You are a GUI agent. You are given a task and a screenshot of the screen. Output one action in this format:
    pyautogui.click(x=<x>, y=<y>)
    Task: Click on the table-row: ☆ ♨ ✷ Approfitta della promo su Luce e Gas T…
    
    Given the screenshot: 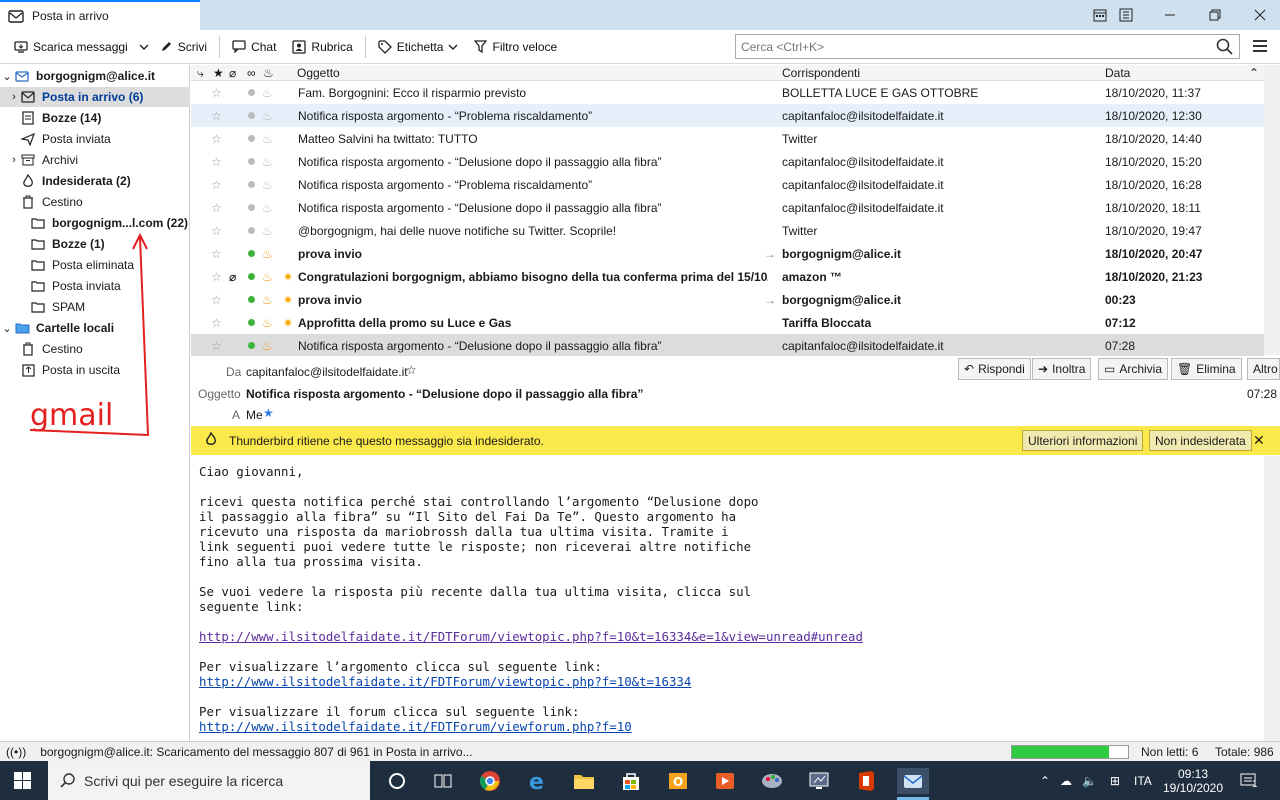 What is the action you would take?
    pyautogui.click(x=727, y=322)
    